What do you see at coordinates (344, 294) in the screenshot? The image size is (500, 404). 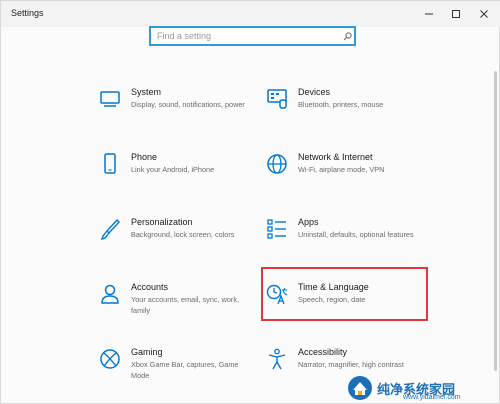 I see `highlight-box` at bounding box center [344, 294].